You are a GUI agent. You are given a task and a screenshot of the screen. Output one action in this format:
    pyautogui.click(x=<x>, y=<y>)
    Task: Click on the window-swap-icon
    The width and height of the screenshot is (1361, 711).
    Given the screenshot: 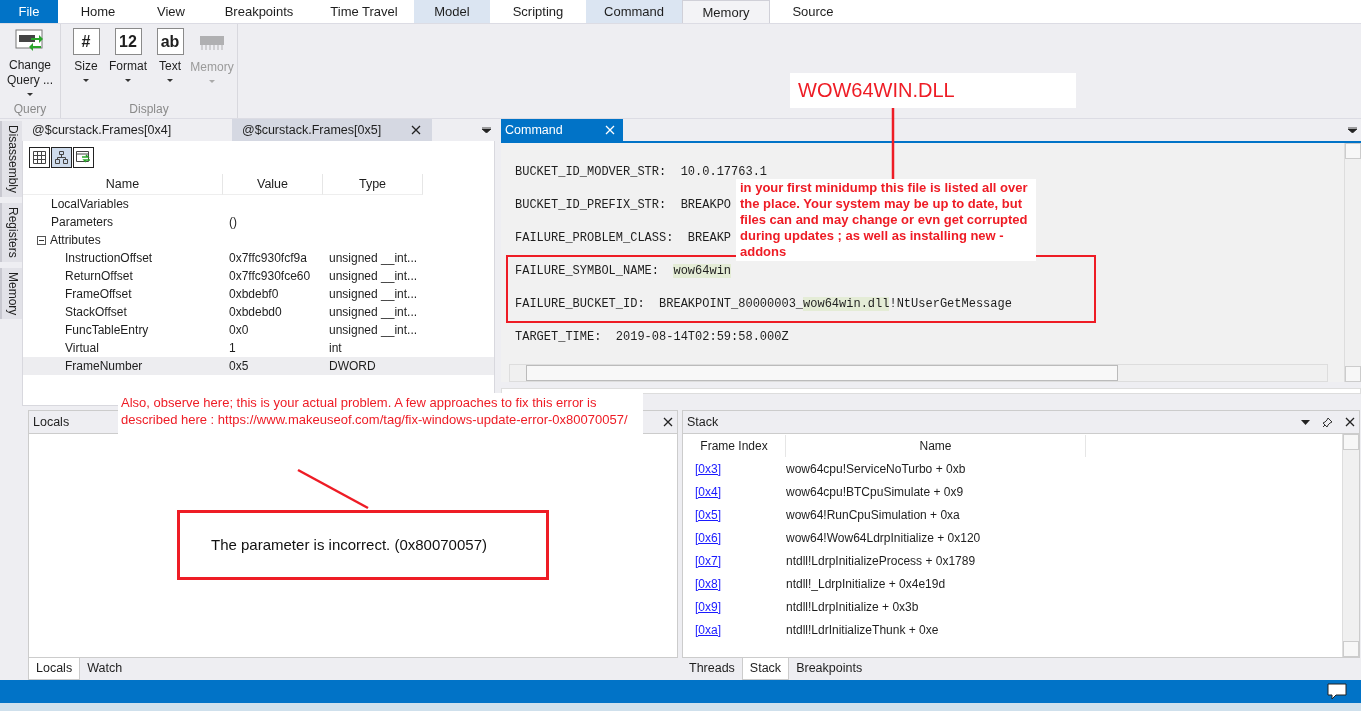 What is the action you would take?
    pyautogui.click(x=83, y=157)
    